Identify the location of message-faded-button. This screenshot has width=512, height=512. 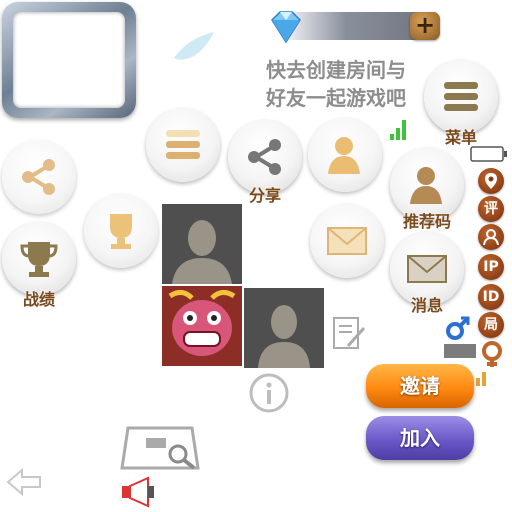
(347, 241).